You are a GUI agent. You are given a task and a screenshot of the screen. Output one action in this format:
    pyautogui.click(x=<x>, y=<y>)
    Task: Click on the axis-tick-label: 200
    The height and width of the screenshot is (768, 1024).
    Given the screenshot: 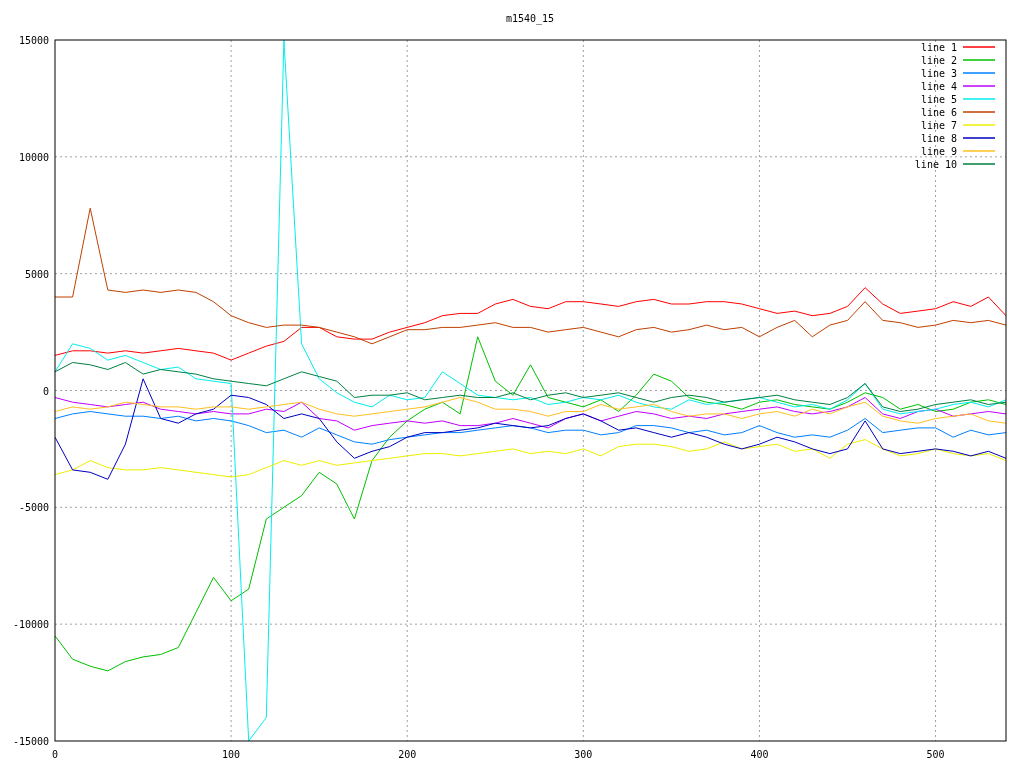 What is the action you would take?
    pyautogui.click(x=407, y=754)
    